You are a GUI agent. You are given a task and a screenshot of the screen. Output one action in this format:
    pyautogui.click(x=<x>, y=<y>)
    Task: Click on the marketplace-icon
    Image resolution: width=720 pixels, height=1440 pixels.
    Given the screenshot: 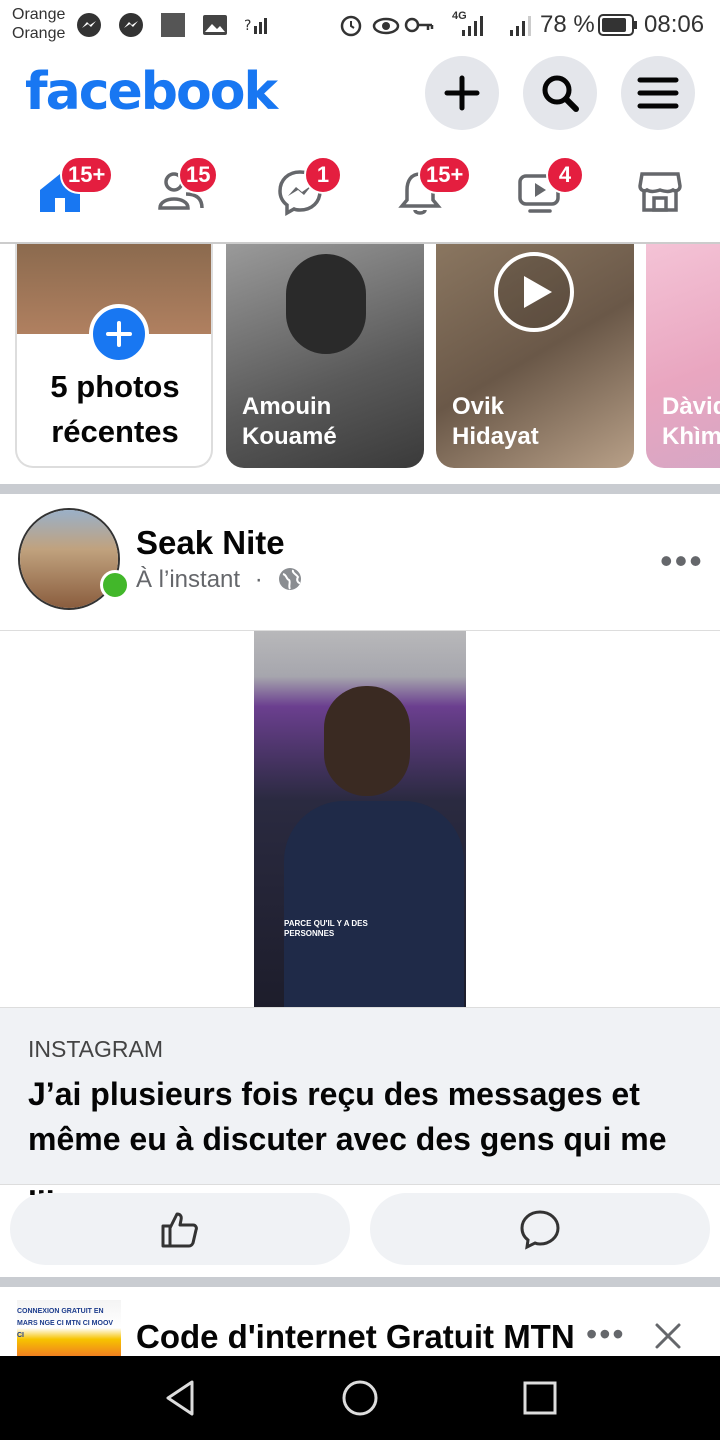 What is the action you would take?
    pyautogui.click(x=660, y=192)
    